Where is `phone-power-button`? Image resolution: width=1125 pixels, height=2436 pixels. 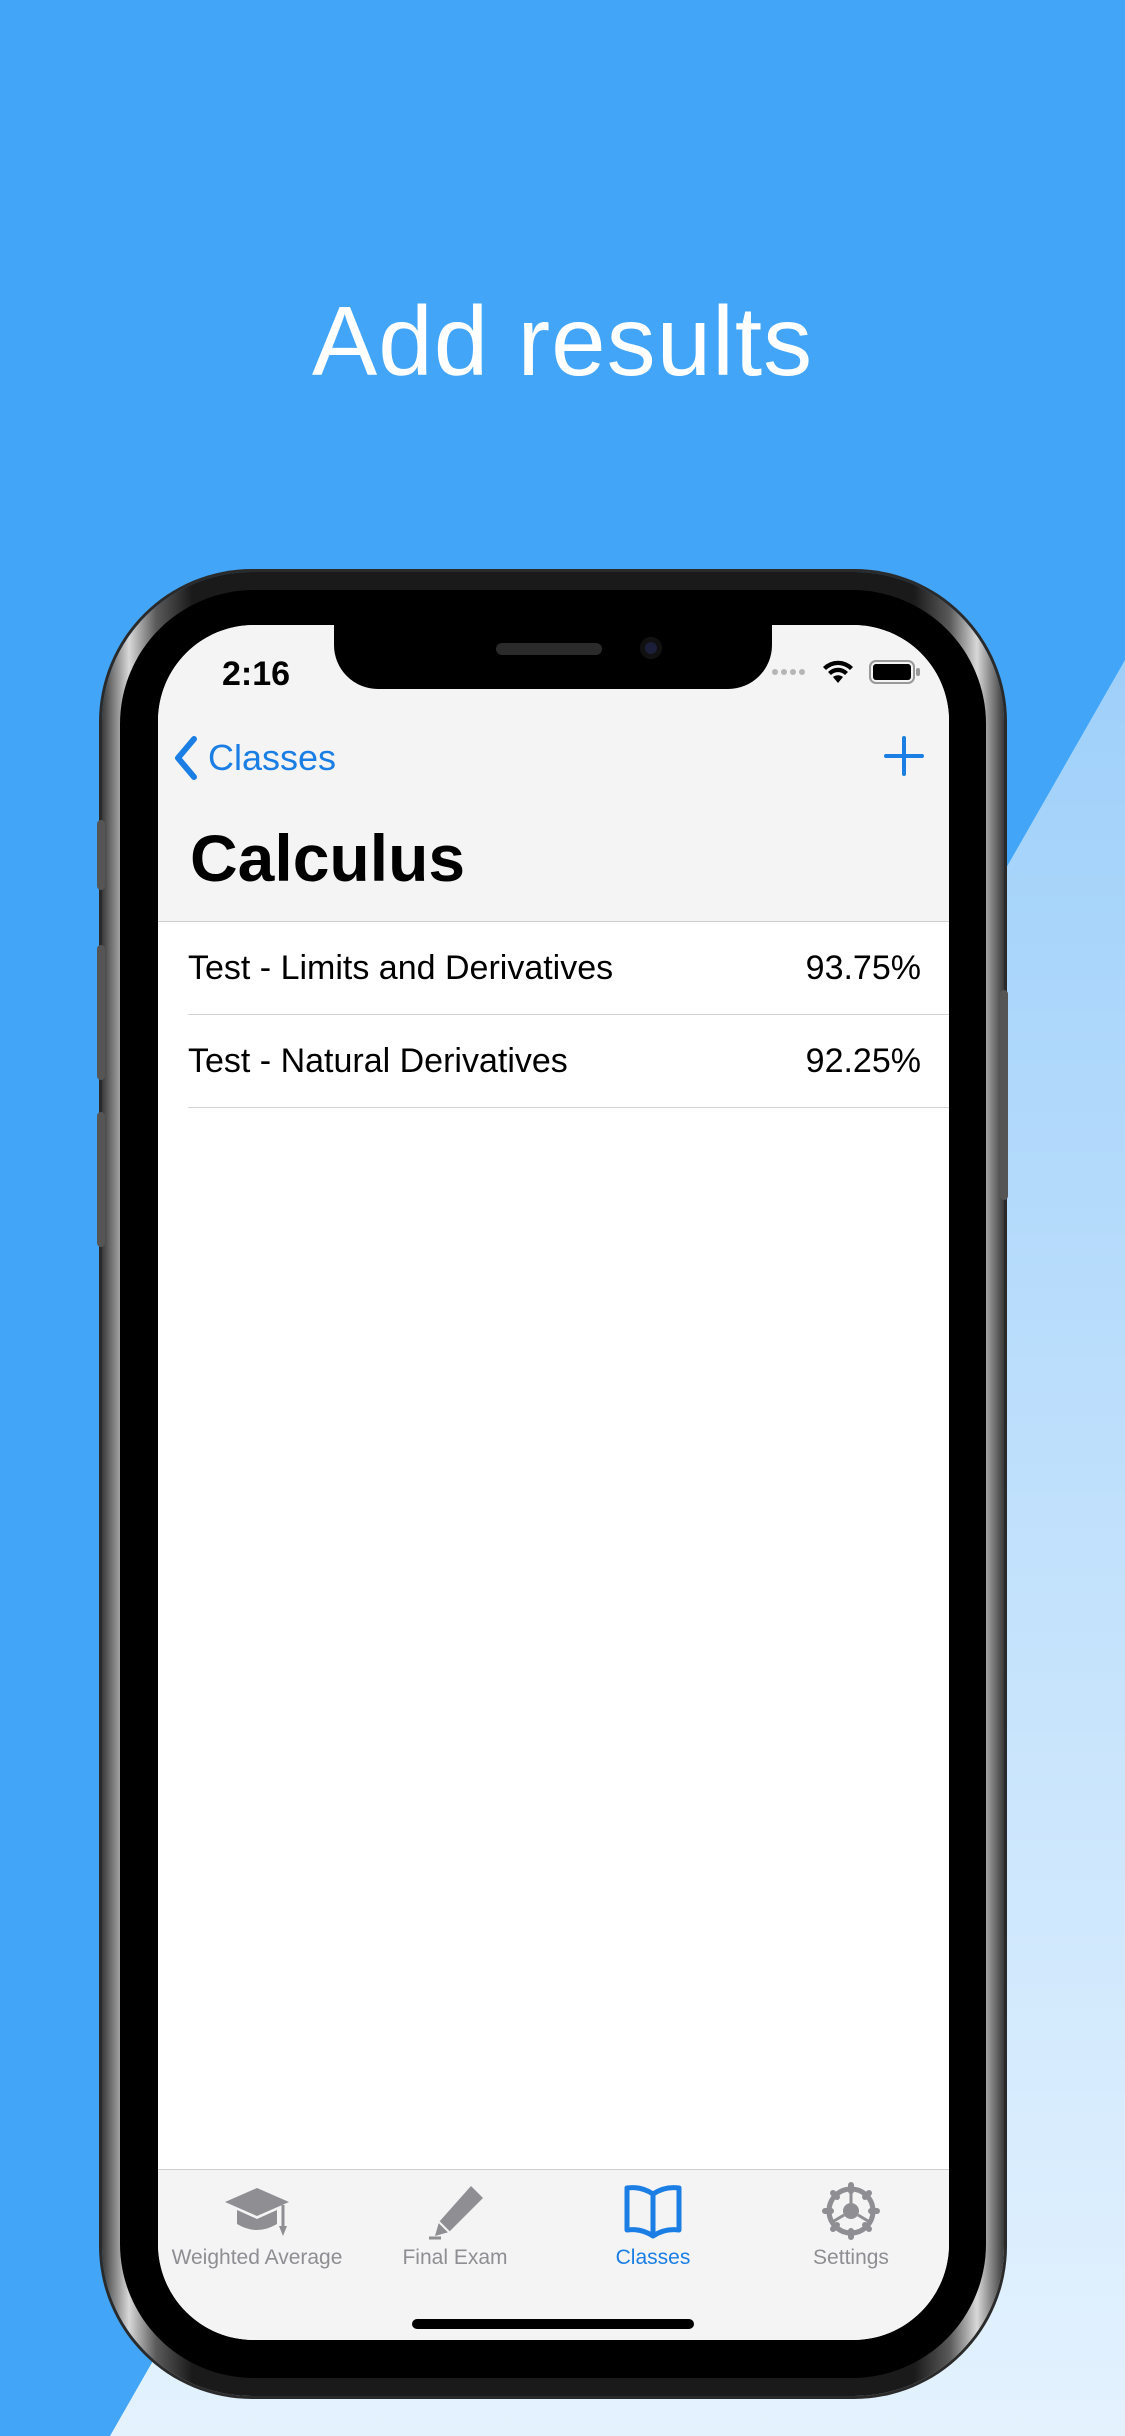
phone-power-button is located at coordinates (1004, 1095).